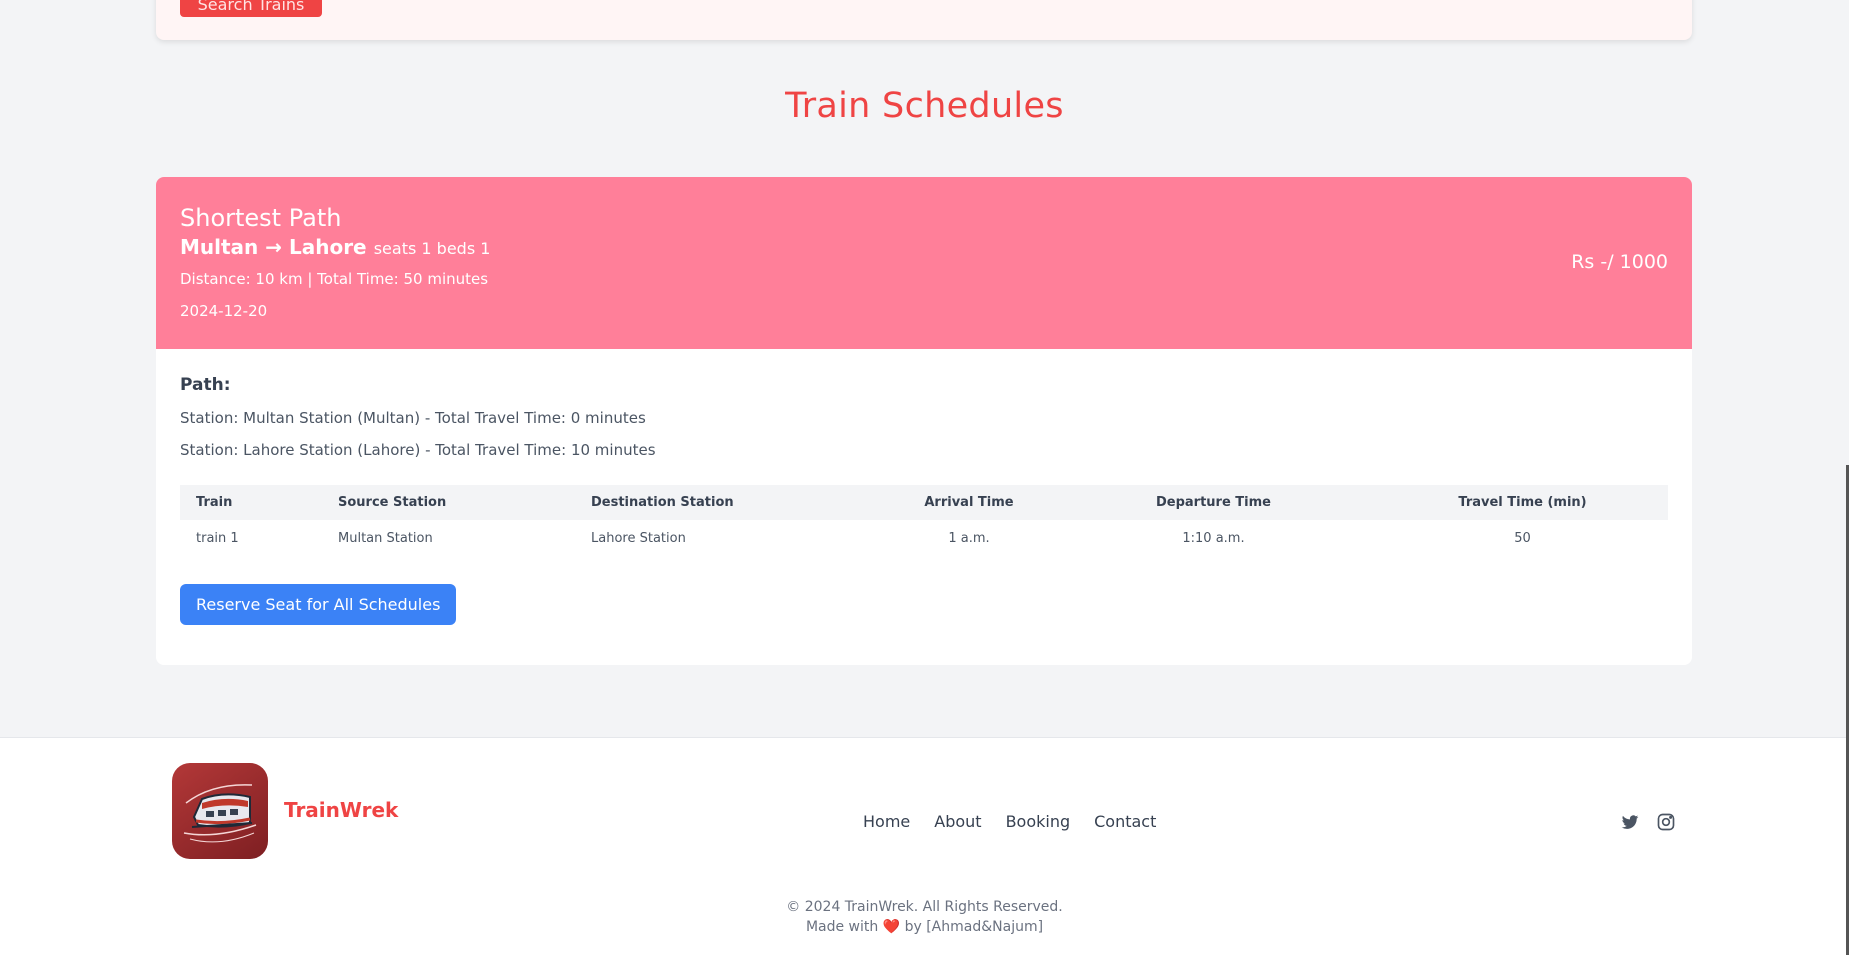 This screenshot has width=1849, height=956. What do you see at coordinates (251, 8) in the screenshot?
I see `search-trains-button: Search Trains` at bounding box center [251, 8].